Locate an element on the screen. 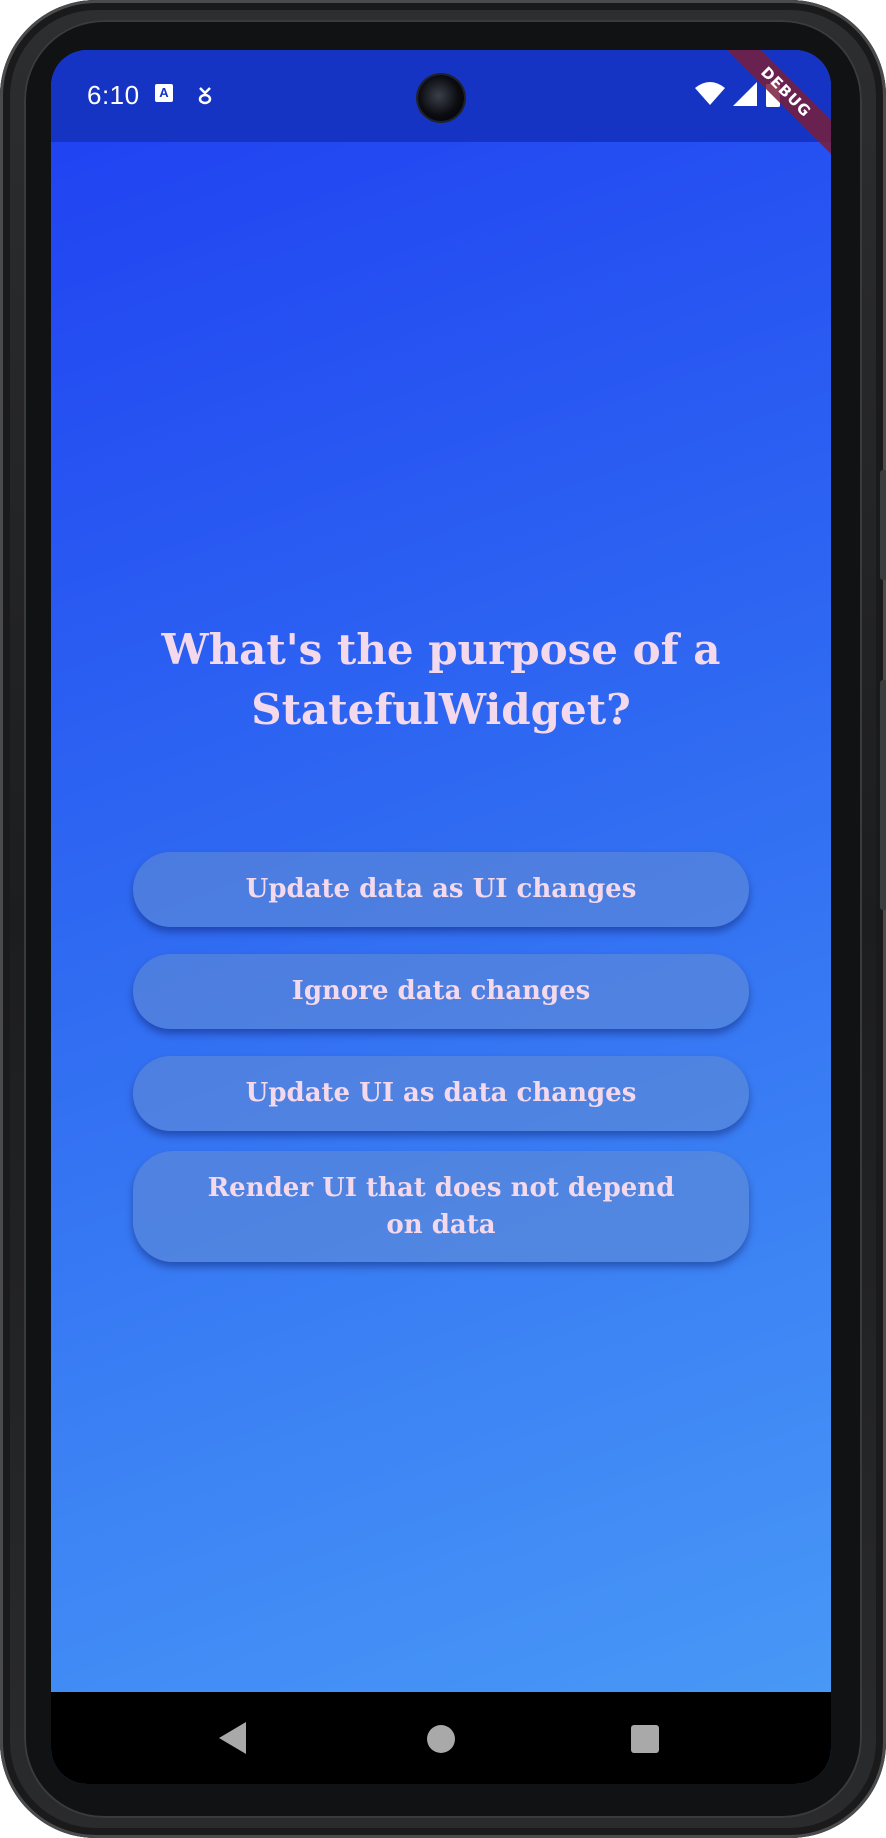  download-notification-icon is located at coordinates (205, 96).